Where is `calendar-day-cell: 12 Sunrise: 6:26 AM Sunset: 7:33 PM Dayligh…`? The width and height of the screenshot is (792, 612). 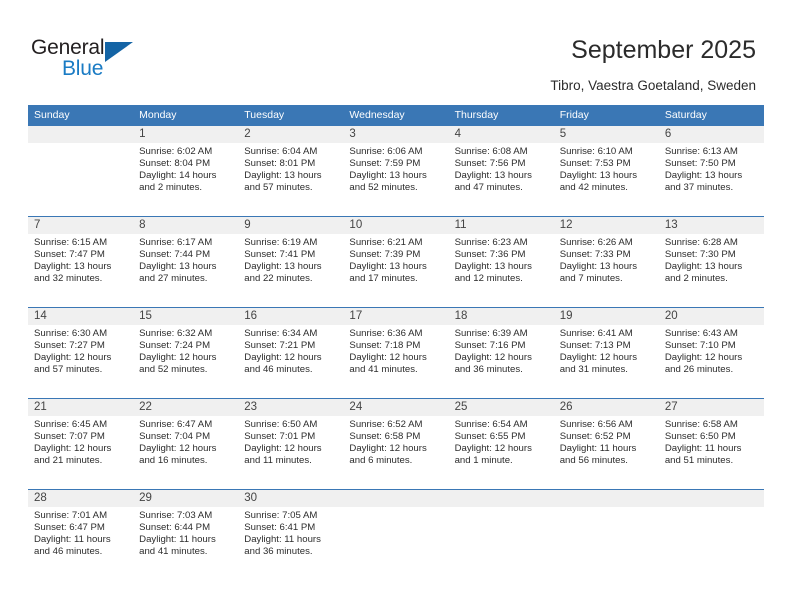
calendar-day-cell: 12 Sunrise: 6:26 AM Sunset: 7:33 PM Dayligh… is located at coordinates (606, 262).